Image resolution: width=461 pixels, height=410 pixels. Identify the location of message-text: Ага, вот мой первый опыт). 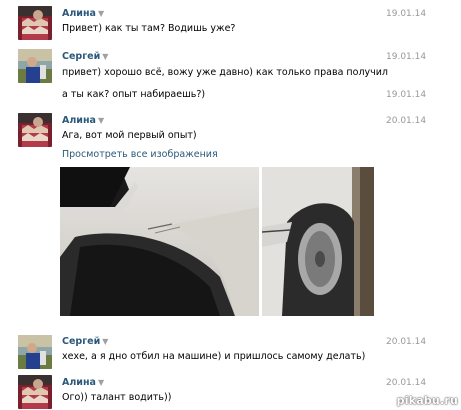
(129, 135).